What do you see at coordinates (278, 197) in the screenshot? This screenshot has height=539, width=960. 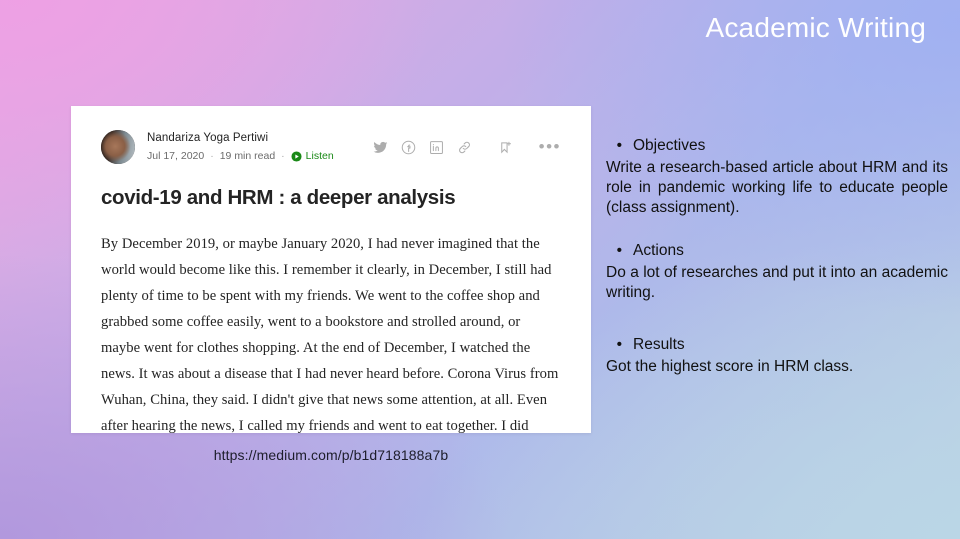 I see `article-title: covid-19 and HRM : a deeper analysis` at bounding box center [278, 197].